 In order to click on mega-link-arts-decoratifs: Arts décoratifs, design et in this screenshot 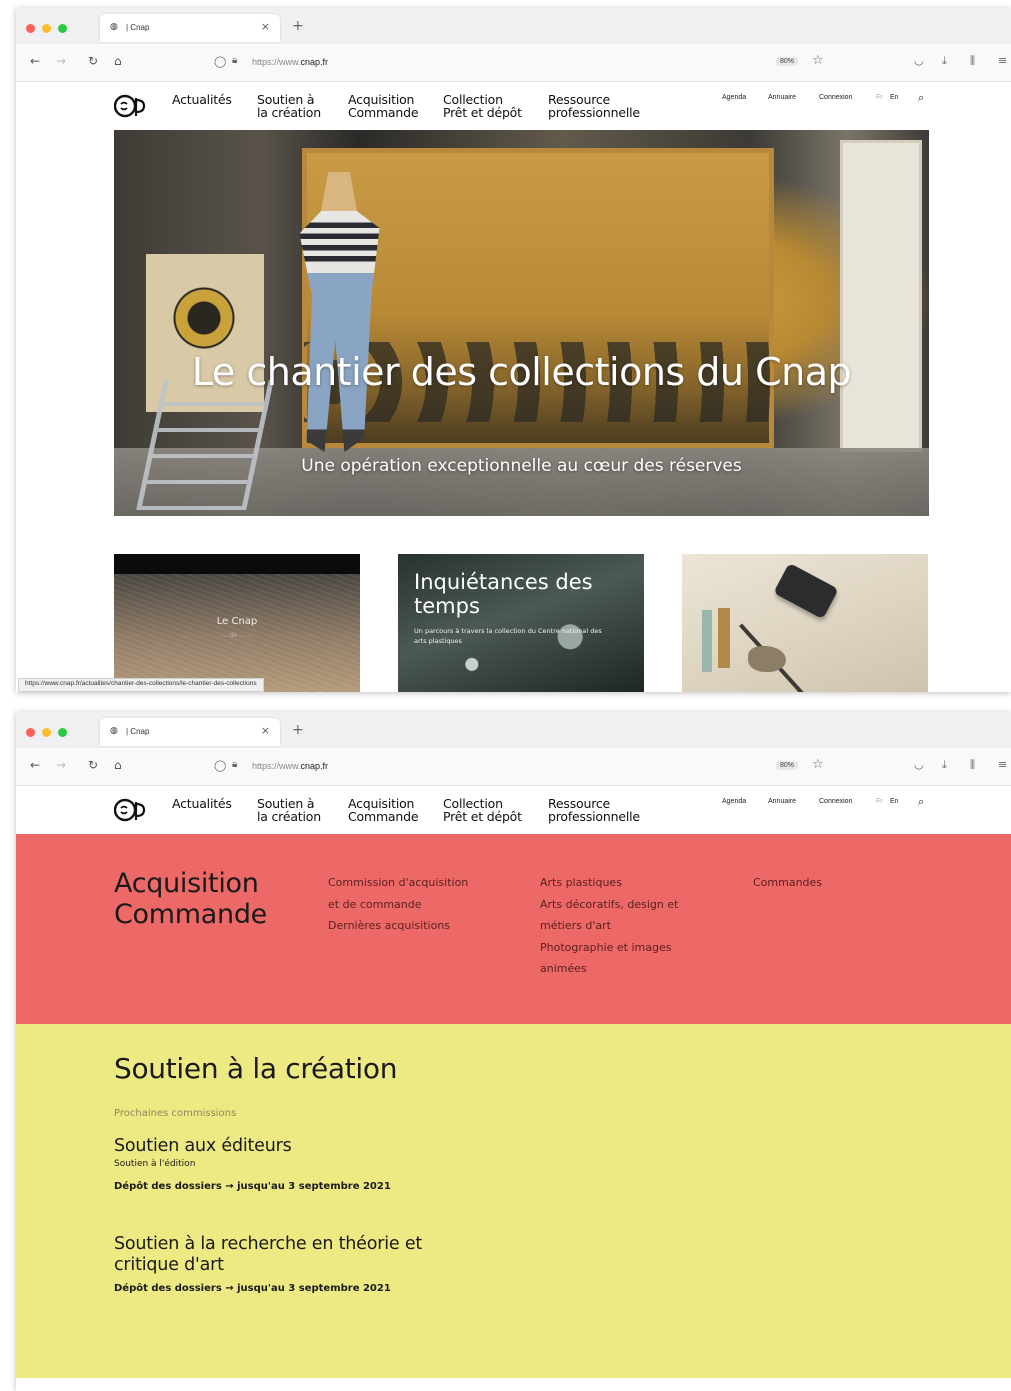, I will do `click(609, 905)`.